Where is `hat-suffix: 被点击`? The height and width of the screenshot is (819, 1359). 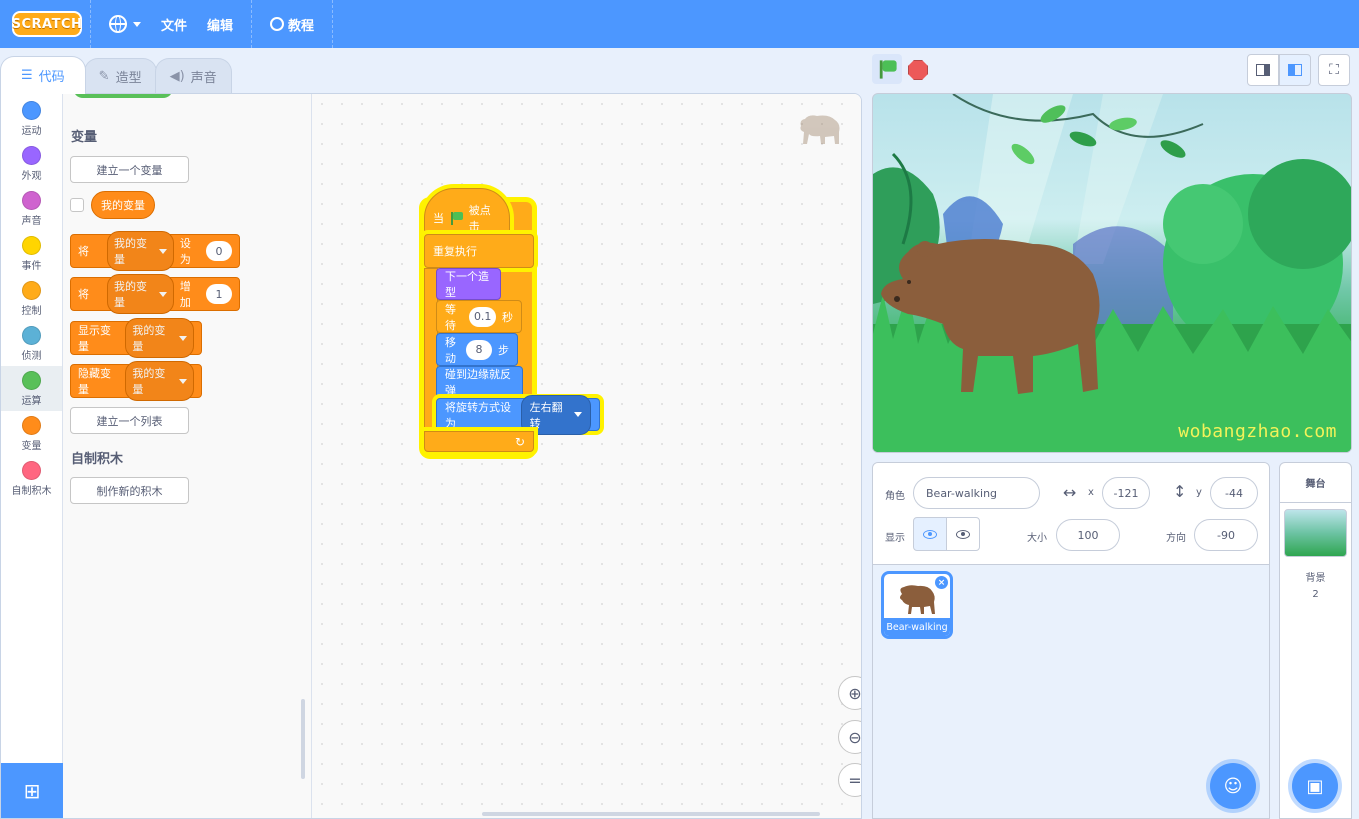 hat-suffix: 被点击 is located at coordinates (479, 218).